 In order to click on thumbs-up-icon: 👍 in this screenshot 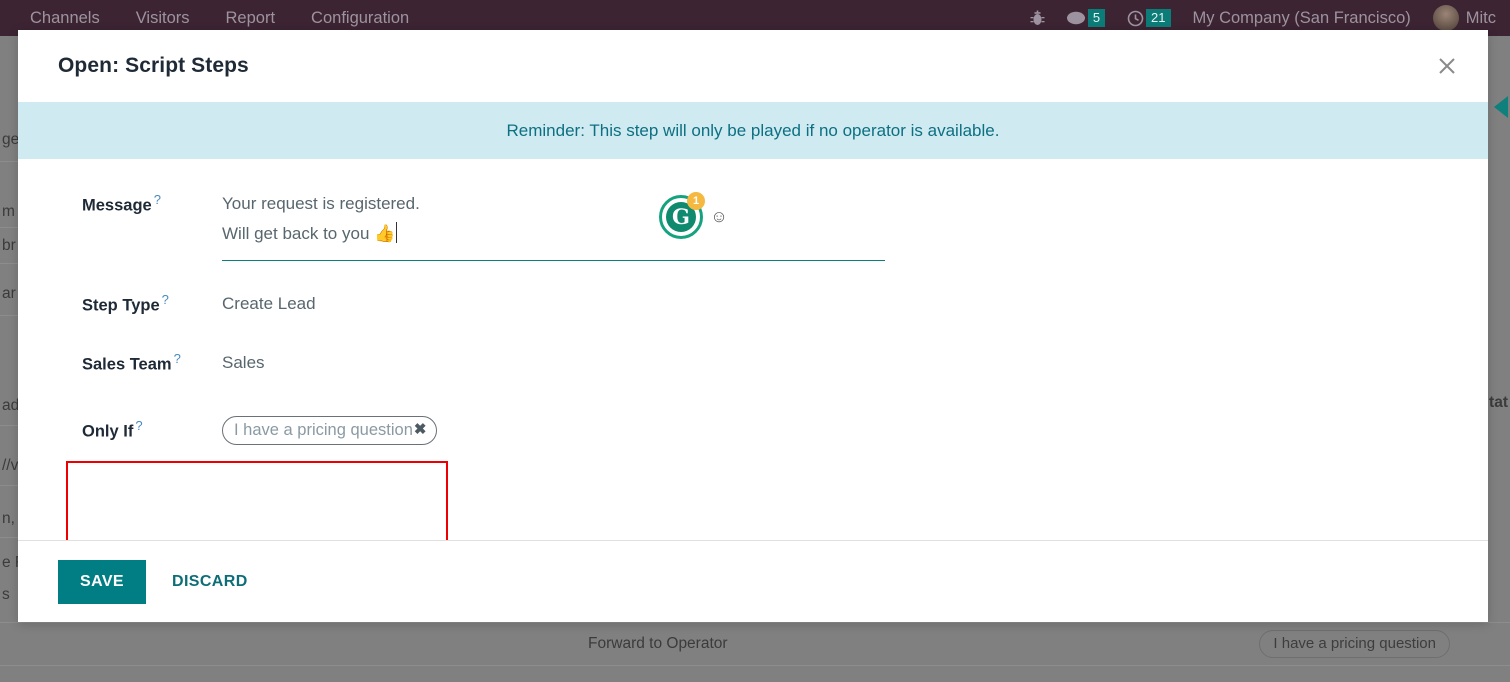, I will do `click(385, 233)`.